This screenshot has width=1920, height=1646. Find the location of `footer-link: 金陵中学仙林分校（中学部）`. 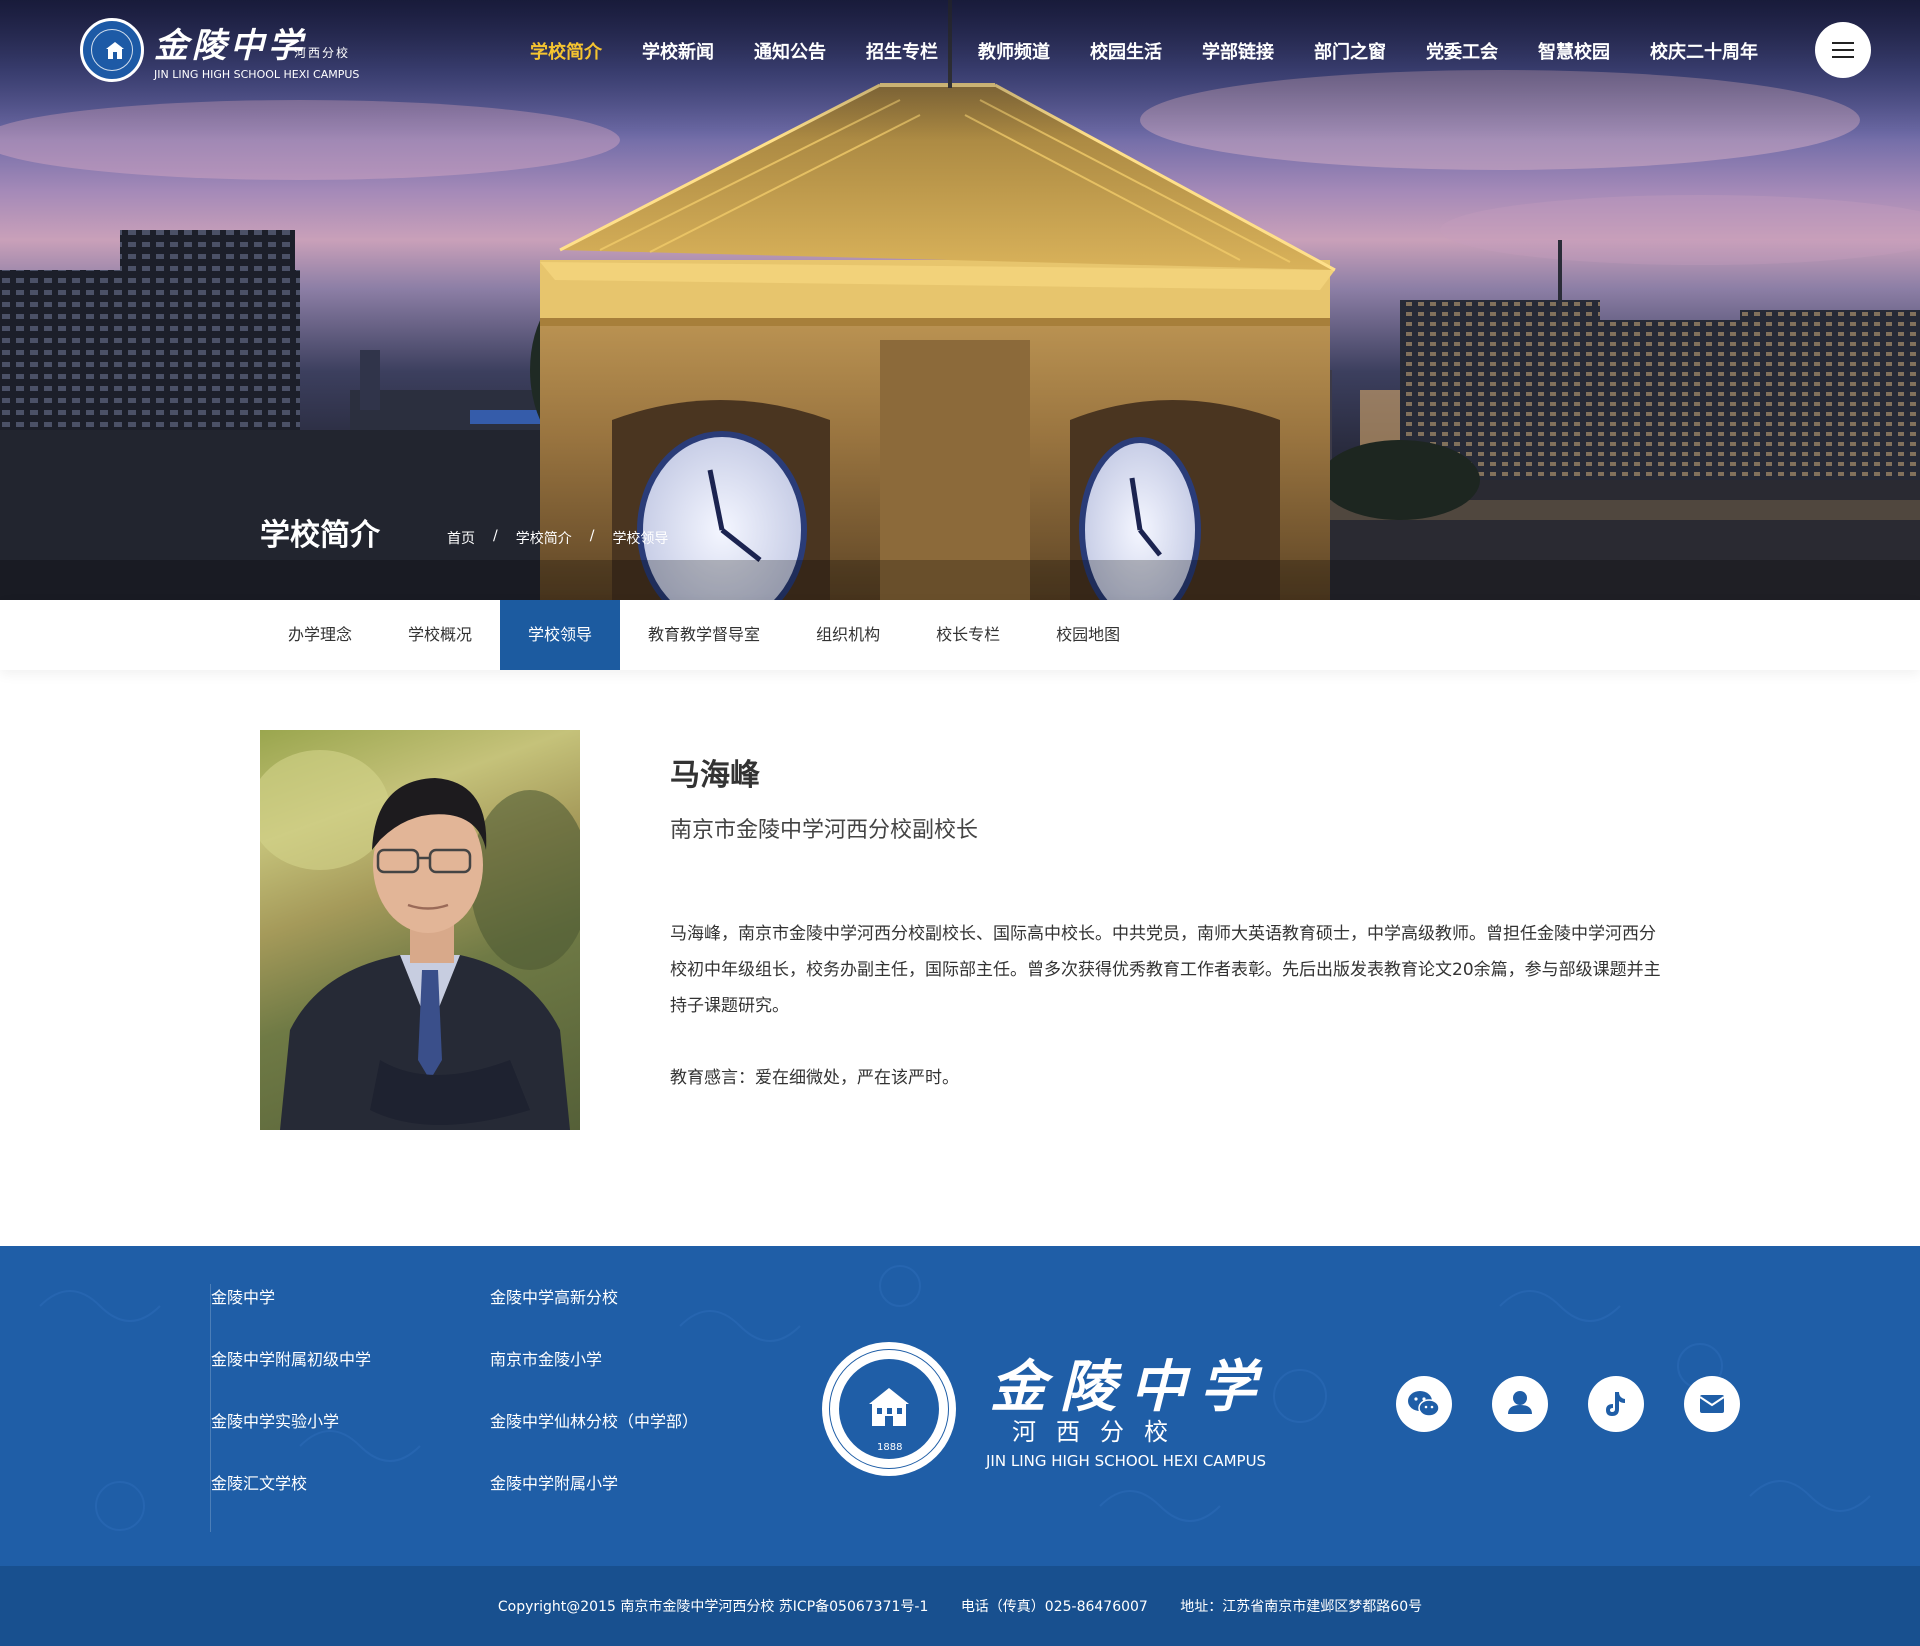

footer-link: 金陵中学仙林分校（中学部） is located at coordinates (594, 1439).